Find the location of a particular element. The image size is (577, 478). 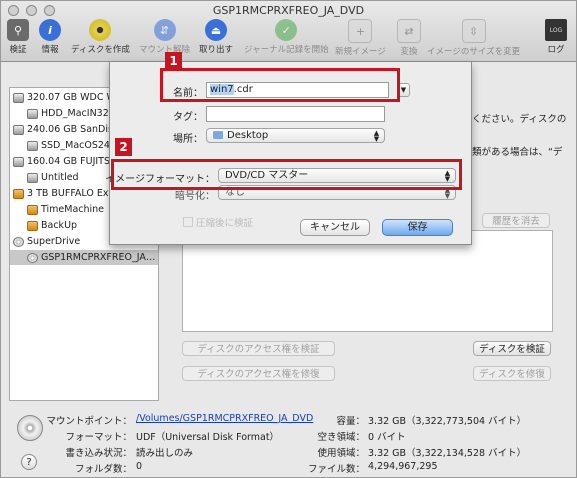

microscope-icon: ⚲ is located at coordinates (18, 30).